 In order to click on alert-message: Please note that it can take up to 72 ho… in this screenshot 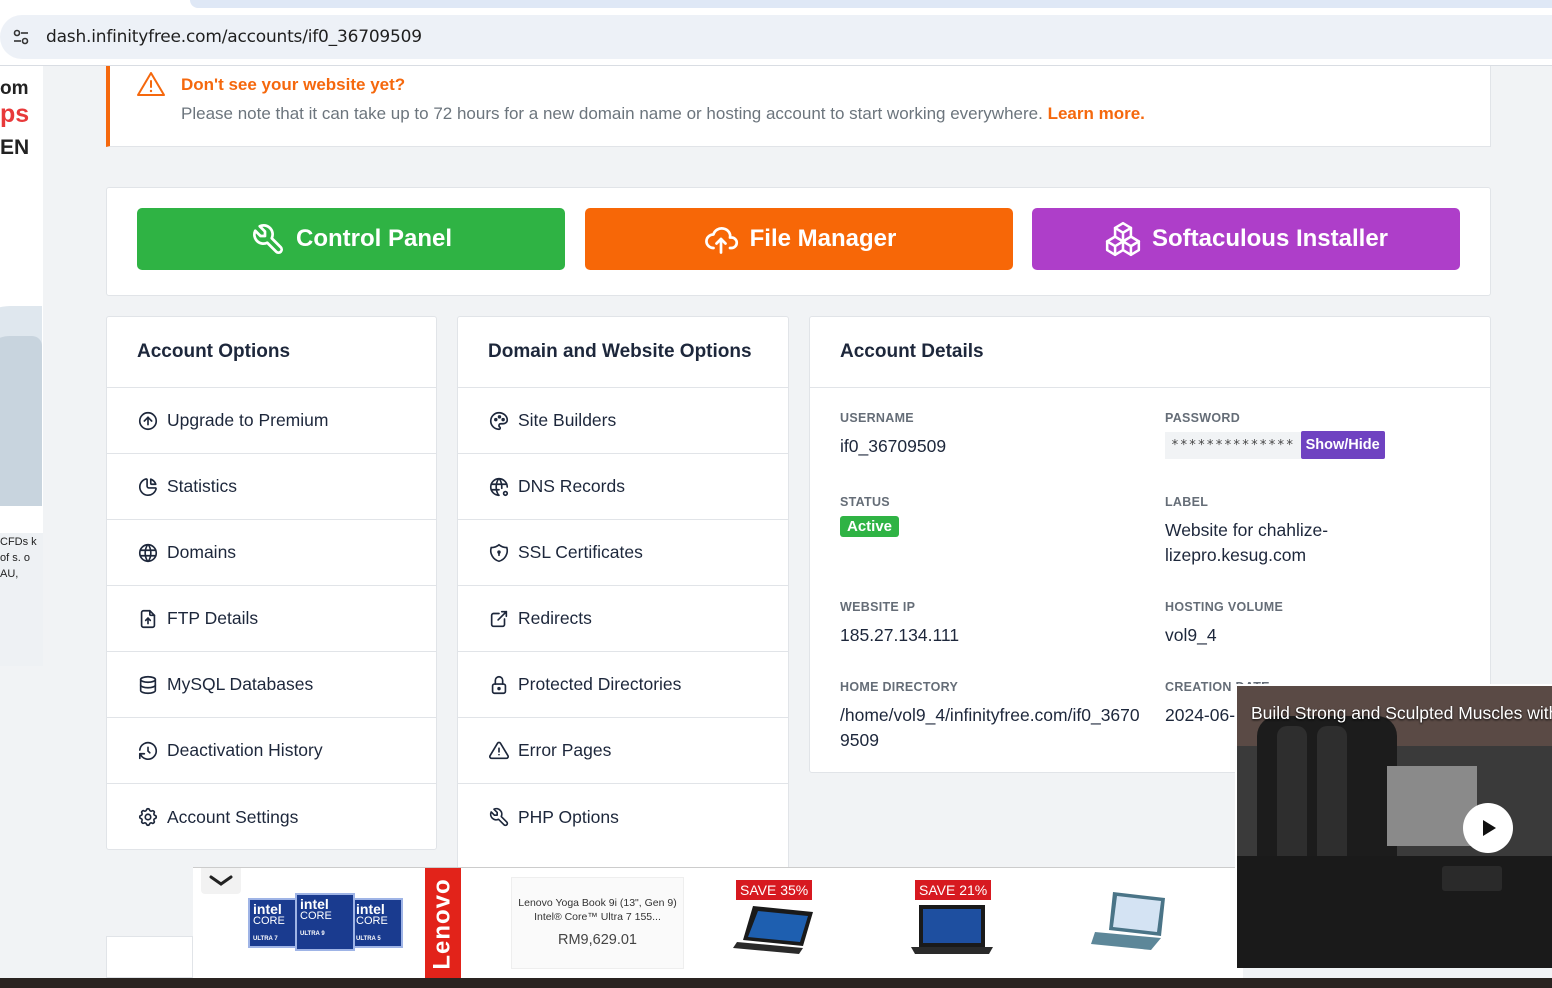, I will do `click(663, 114)`.